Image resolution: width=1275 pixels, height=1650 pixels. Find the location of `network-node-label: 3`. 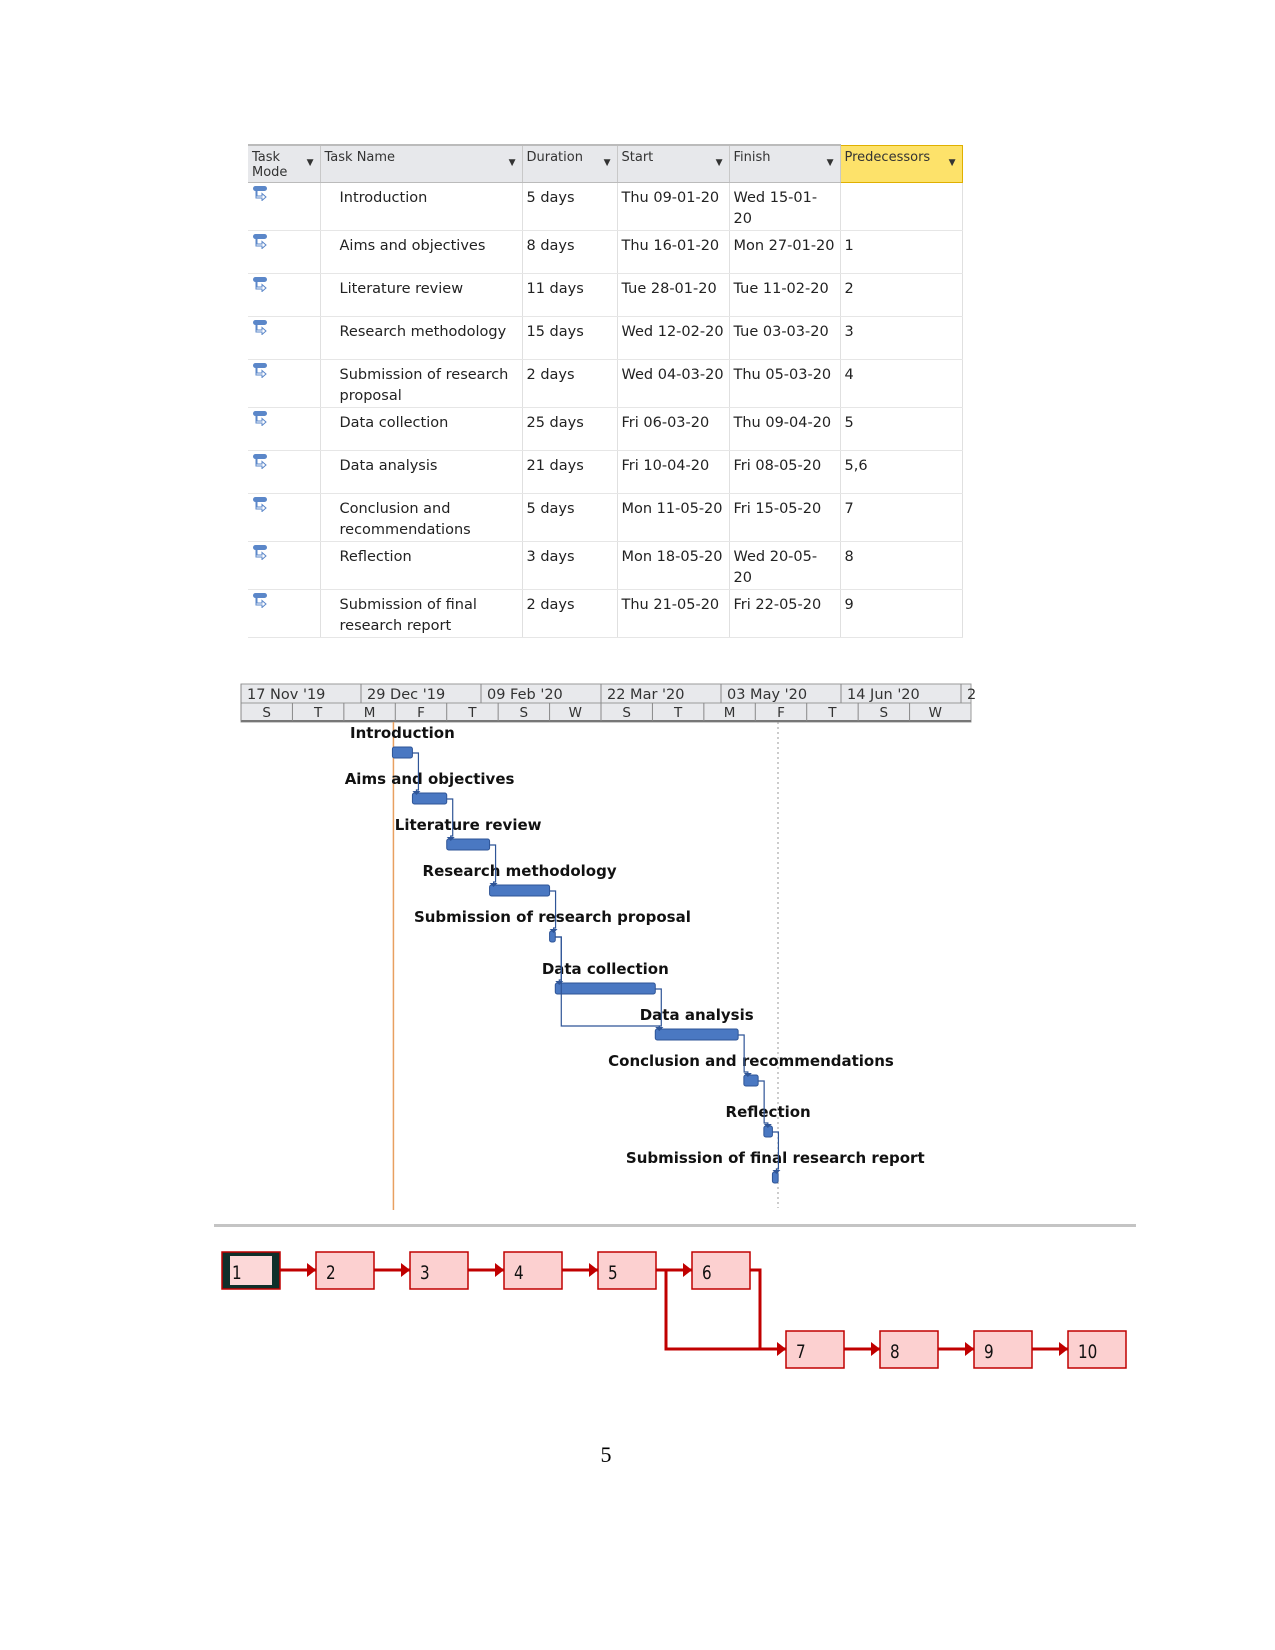

network-node-label: 3 is located at coordinates (425, 1273).